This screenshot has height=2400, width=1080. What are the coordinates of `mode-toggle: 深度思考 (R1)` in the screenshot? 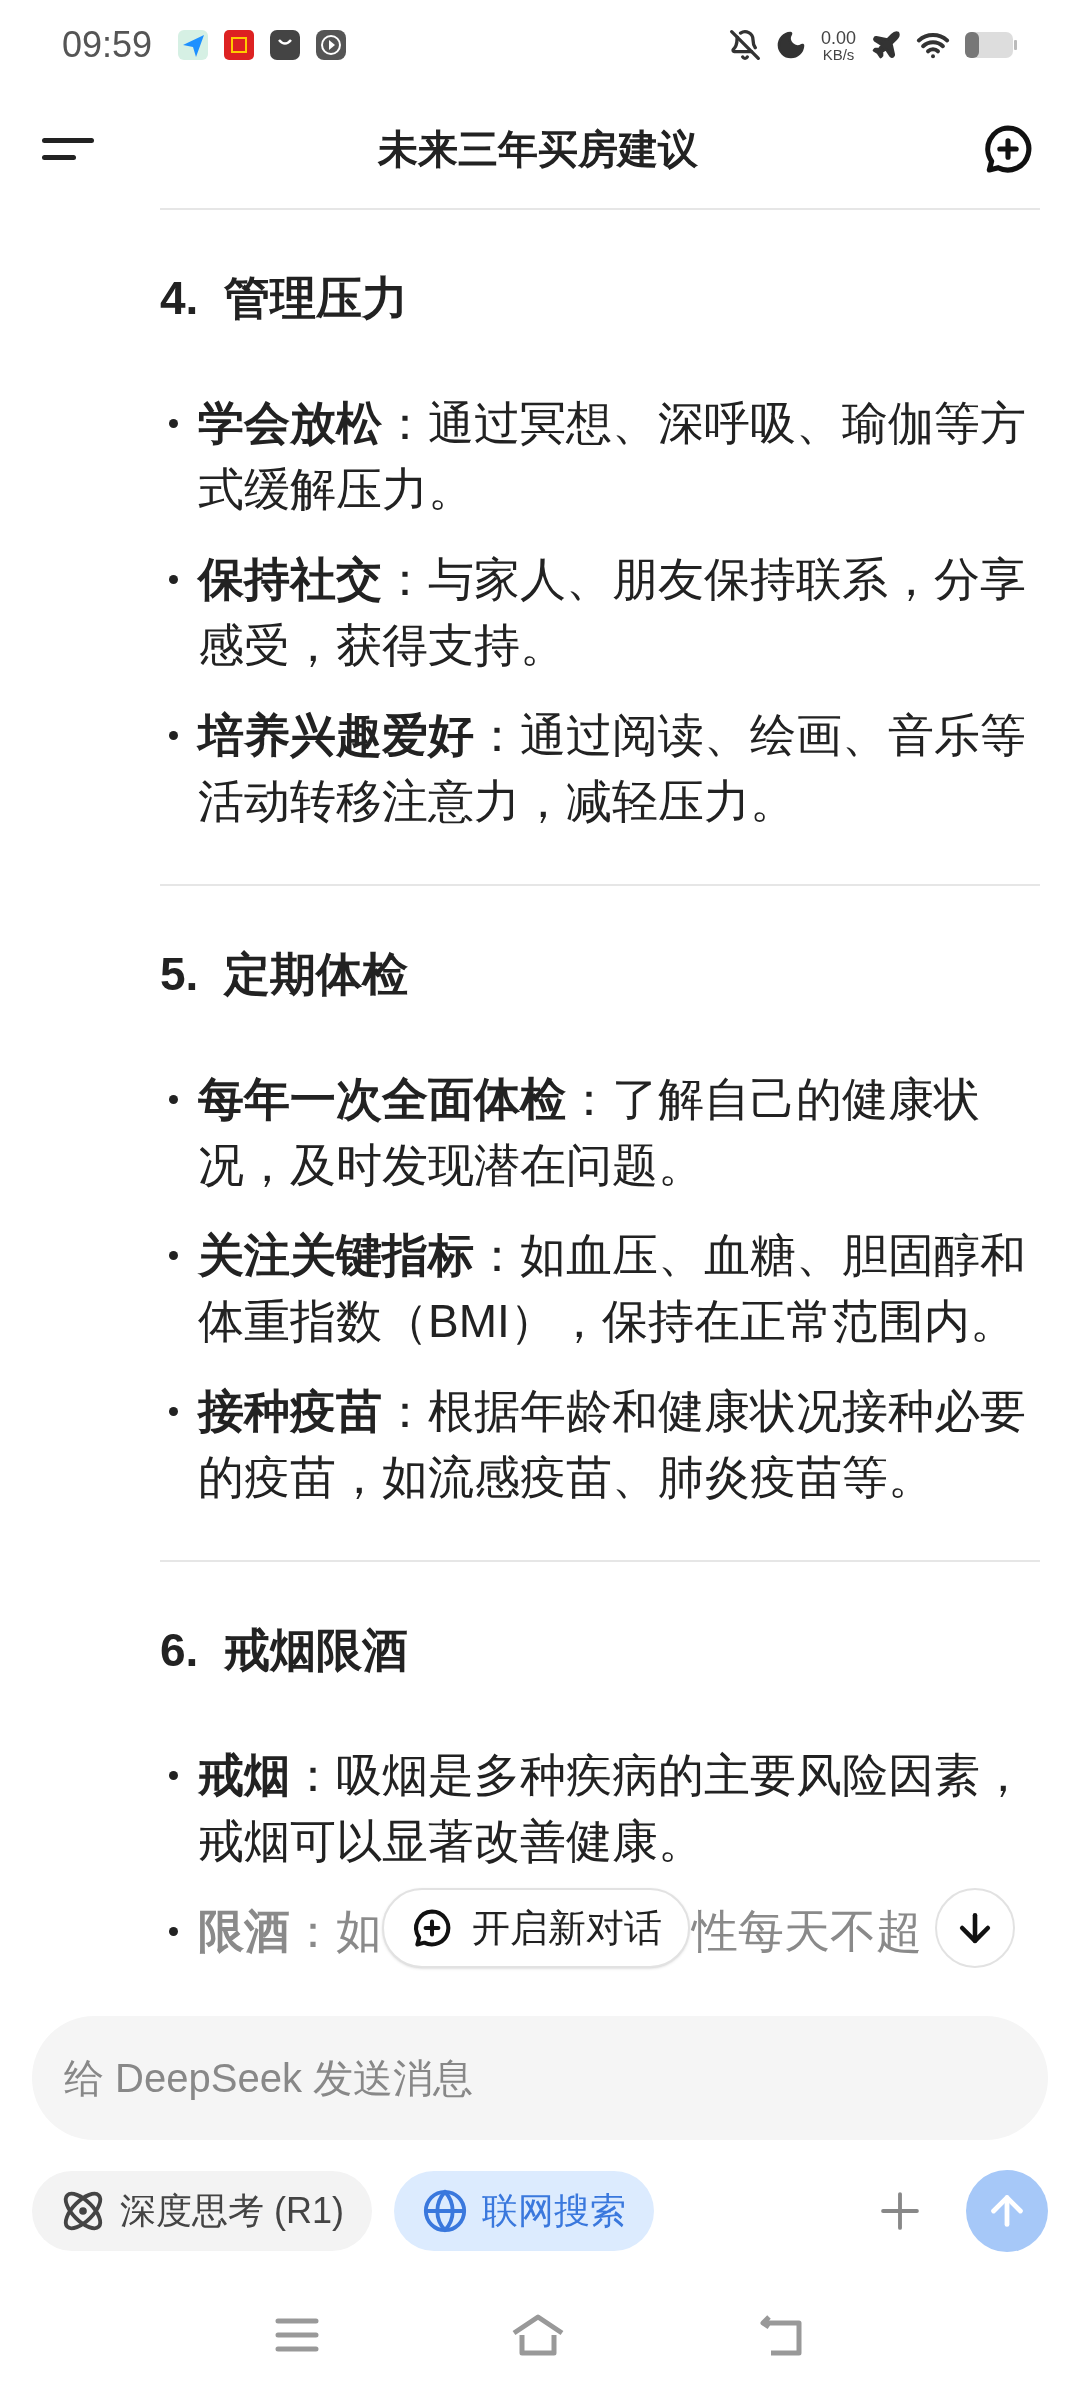 It's located at (202, 2211).